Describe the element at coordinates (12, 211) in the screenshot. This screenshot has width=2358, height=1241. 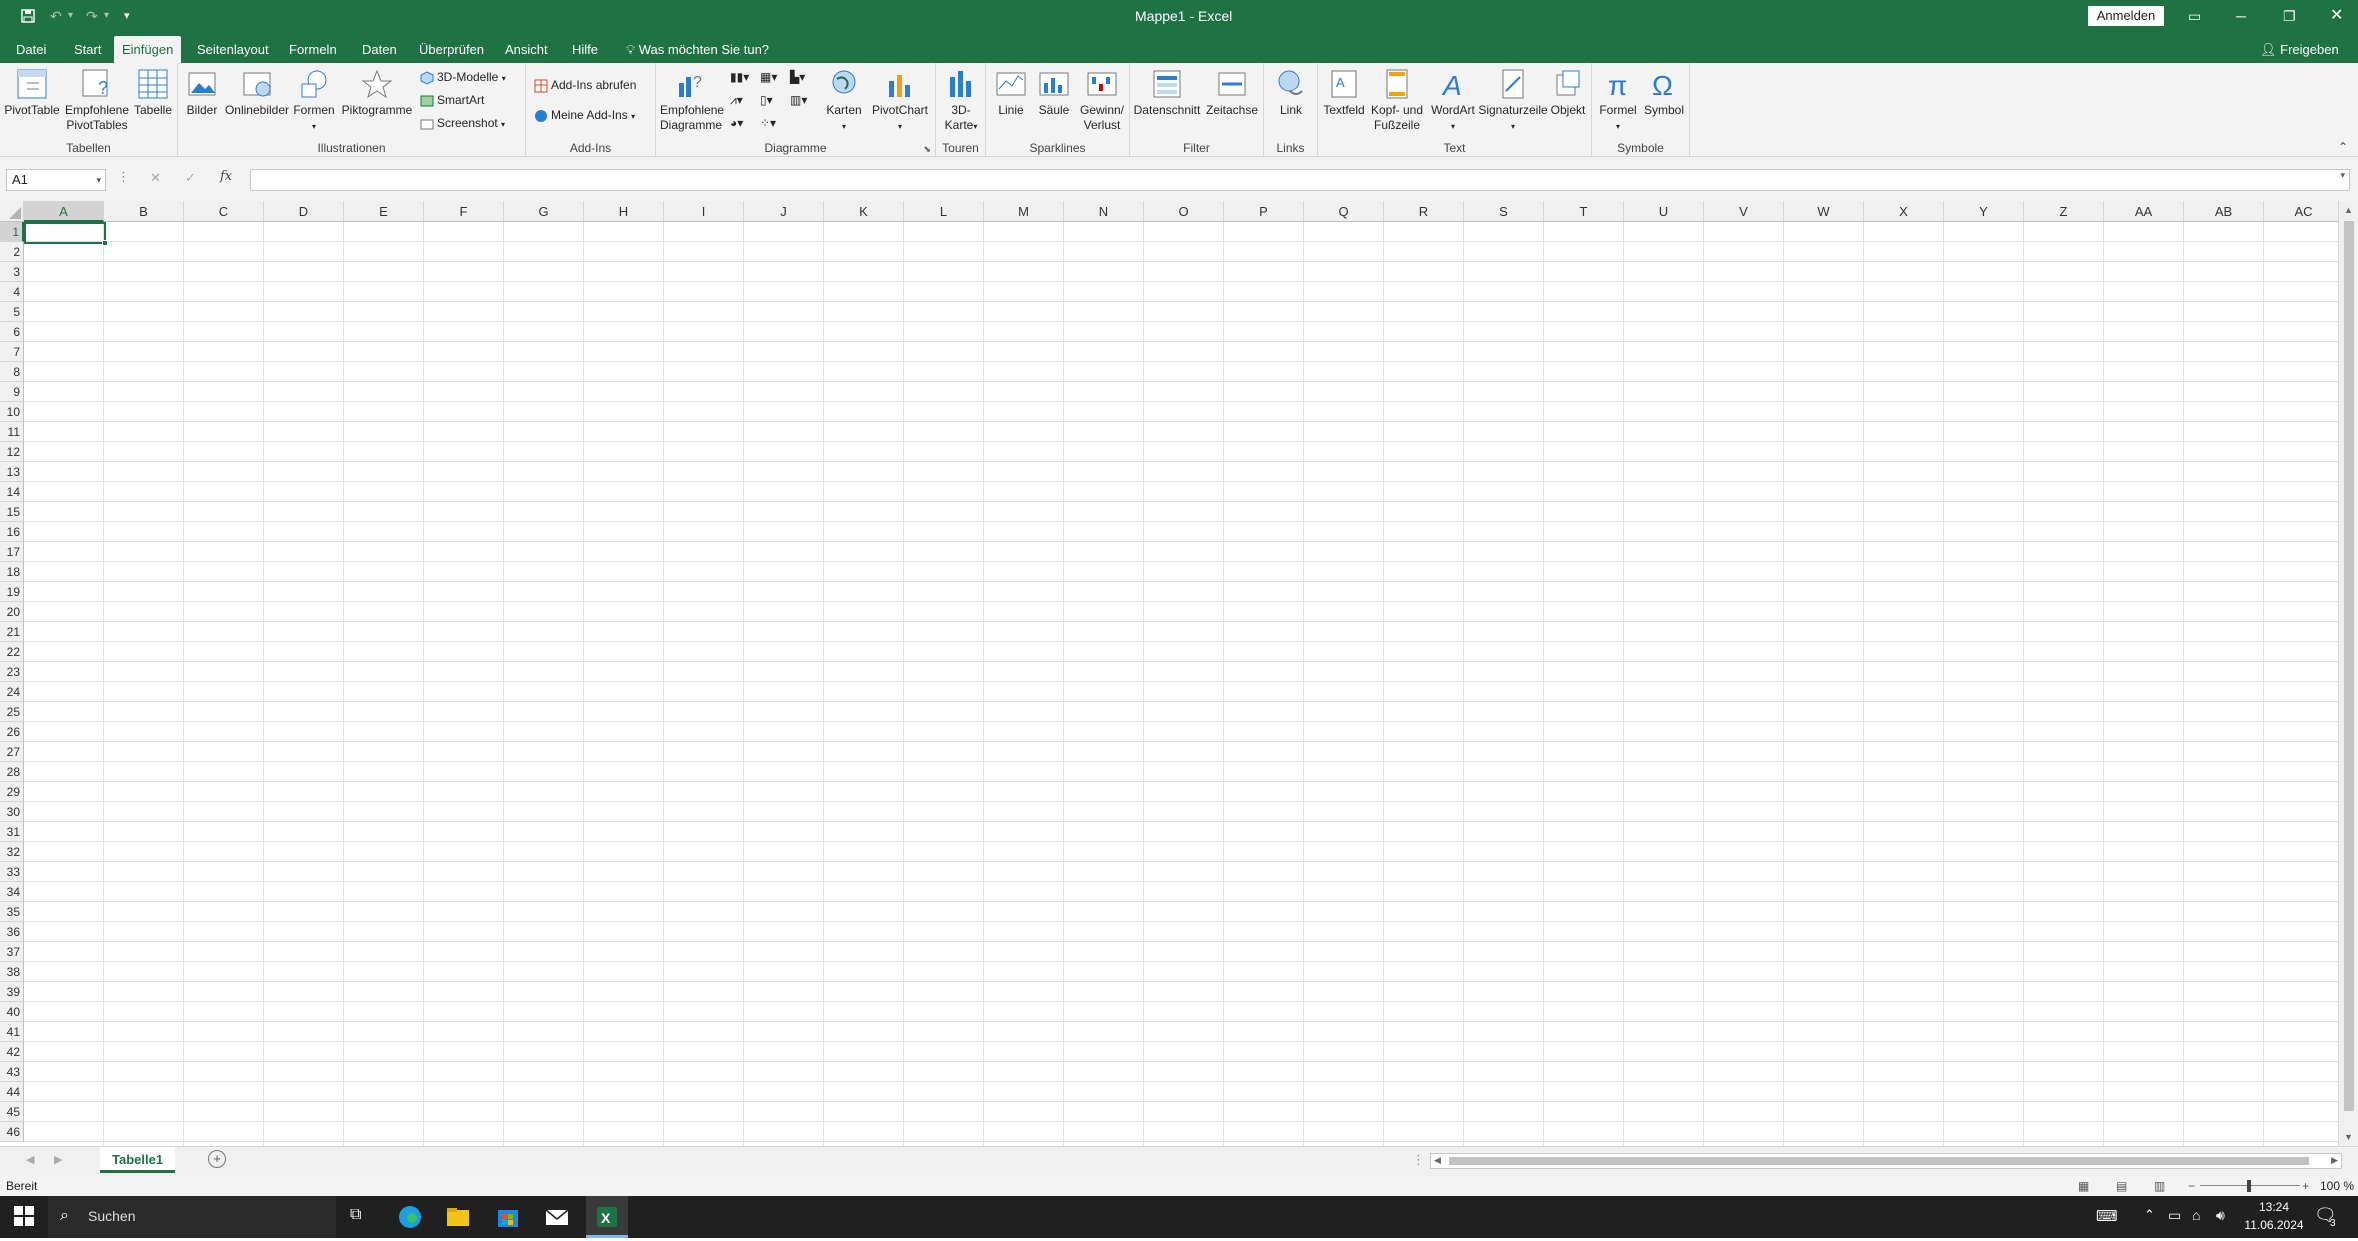
I see `select-all-corner` at that location.